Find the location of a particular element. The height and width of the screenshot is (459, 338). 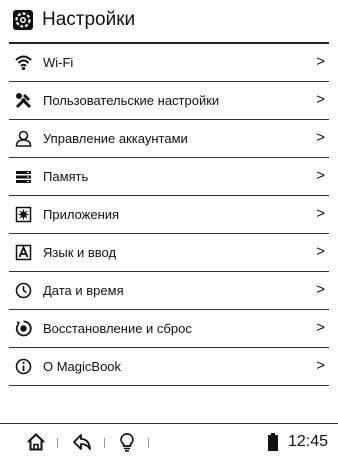

header: Настройки is located at coordinates (169, 22).